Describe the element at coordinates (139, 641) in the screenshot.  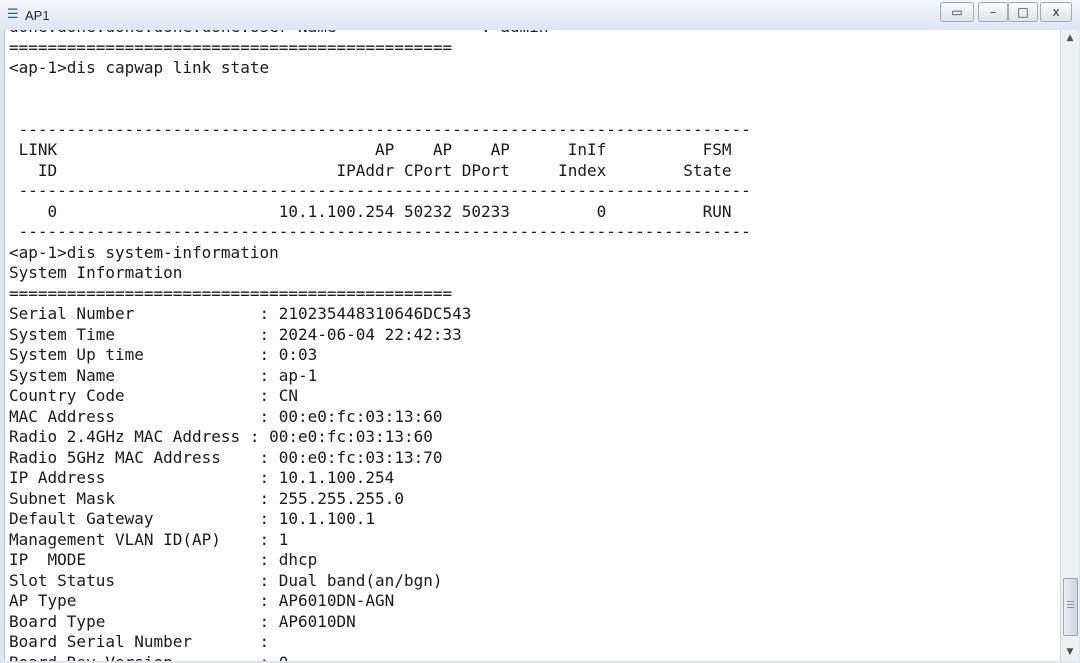
I see `terminal-line: Board Serial Number :` at that location.